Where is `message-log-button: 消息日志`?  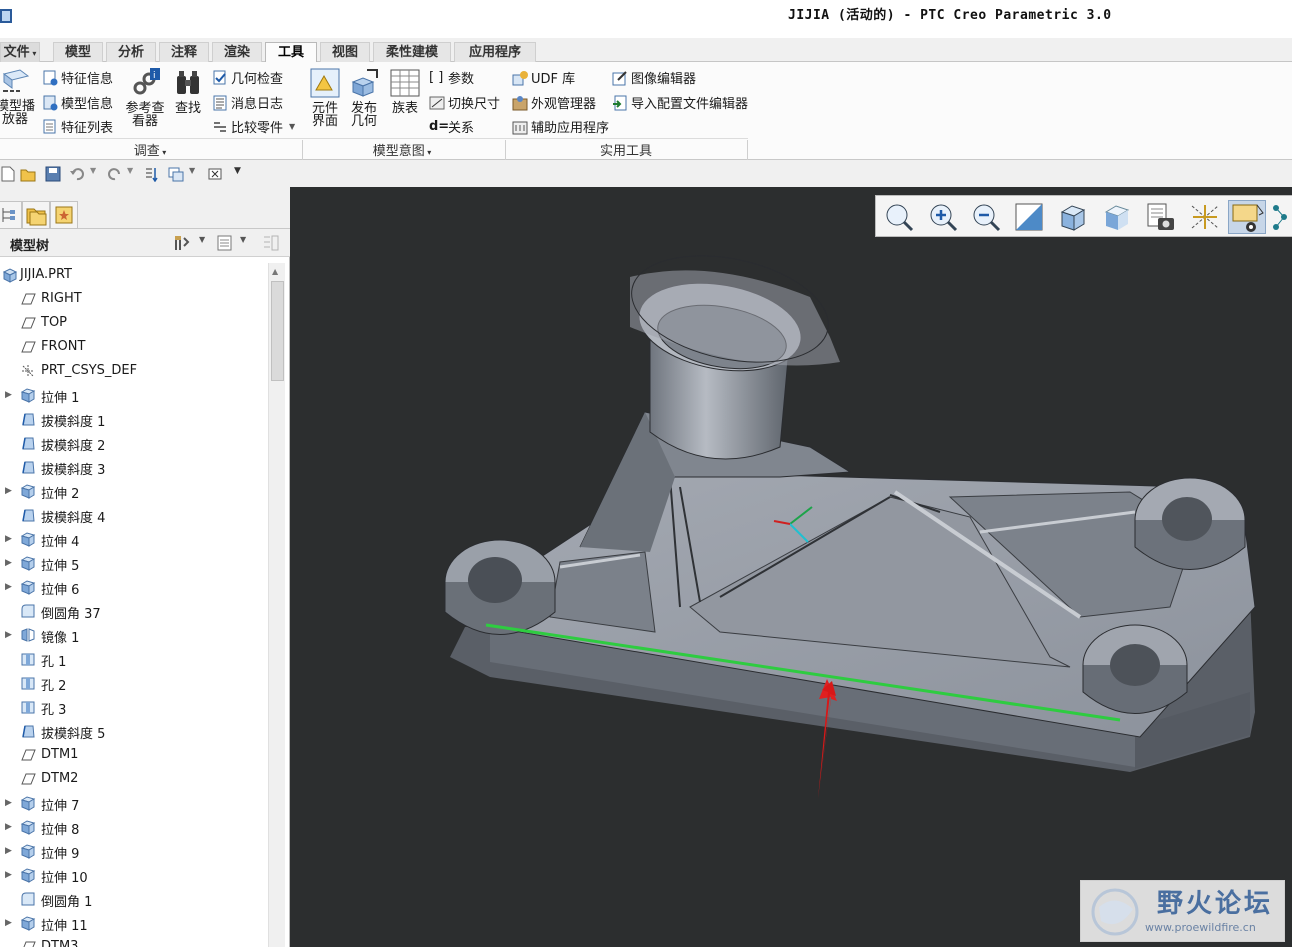
message-log-button: 消息日志 is located at coordinates (247, 102).